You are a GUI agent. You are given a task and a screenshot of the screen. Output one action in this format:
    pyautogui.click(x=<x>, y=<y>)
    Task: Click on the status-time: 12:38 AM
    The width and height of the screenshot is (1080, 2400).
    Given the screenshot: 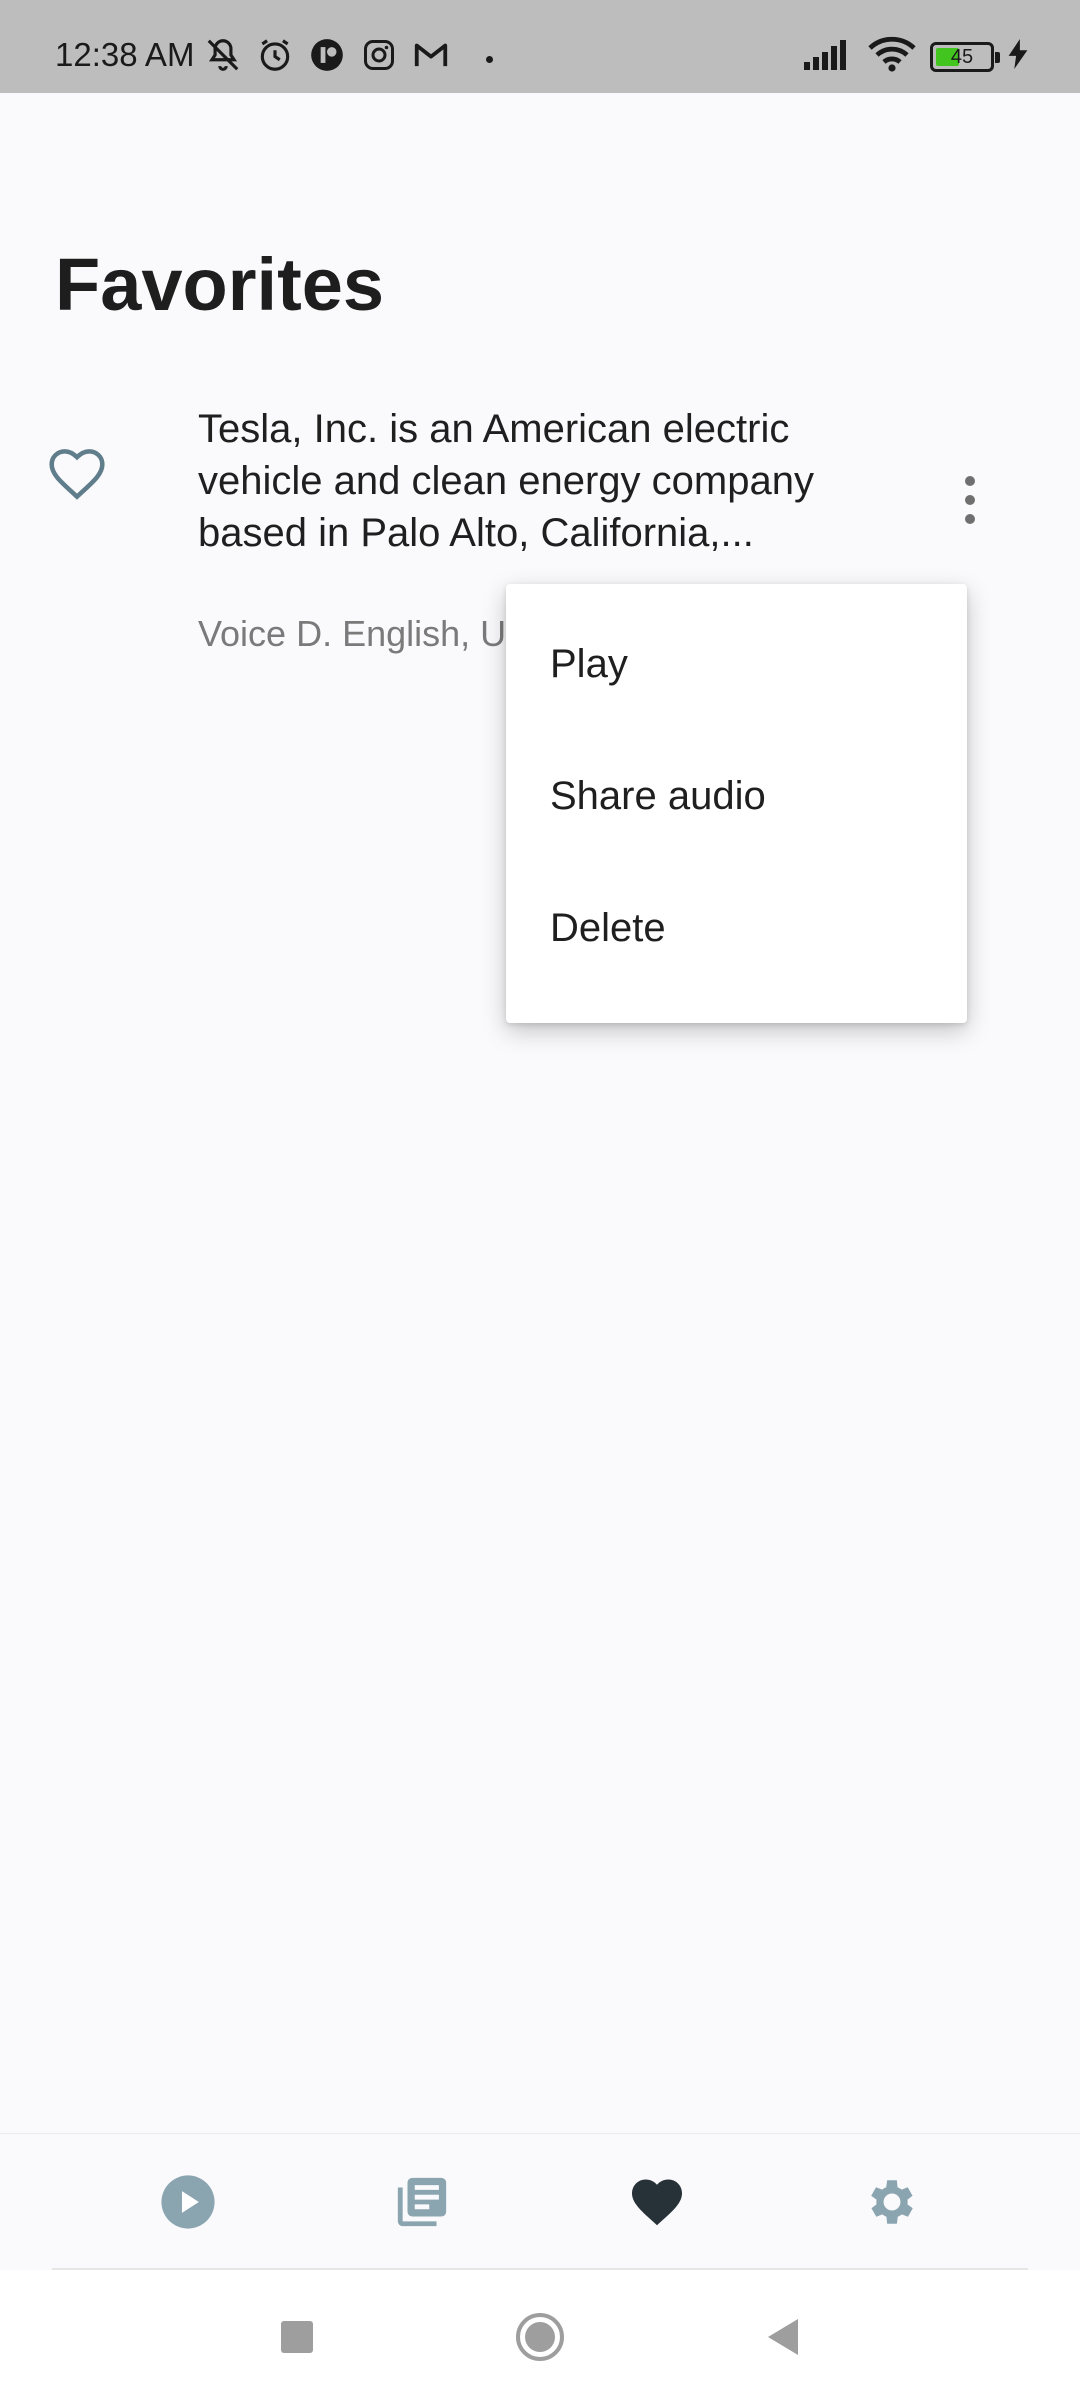 What is the action you would take?
    pyautogui.click(x=125, y=54)
    